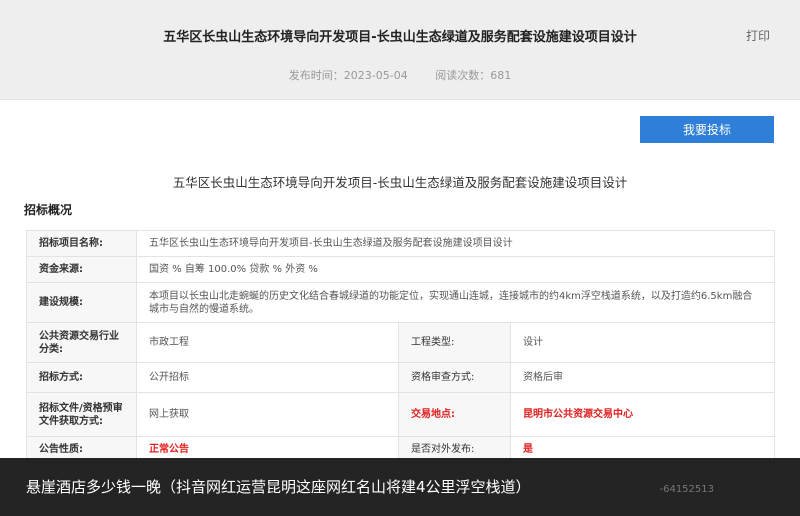 The height and width of the screenshot is (516, 800). What do you see at coordinates (400, 182) in the screenshot?
I see `document-title: 五华区长虫山生态环境导向开发项目-长虫山生态绿道及服务配套设施建设项目设计` at bounding box center [400, 182].